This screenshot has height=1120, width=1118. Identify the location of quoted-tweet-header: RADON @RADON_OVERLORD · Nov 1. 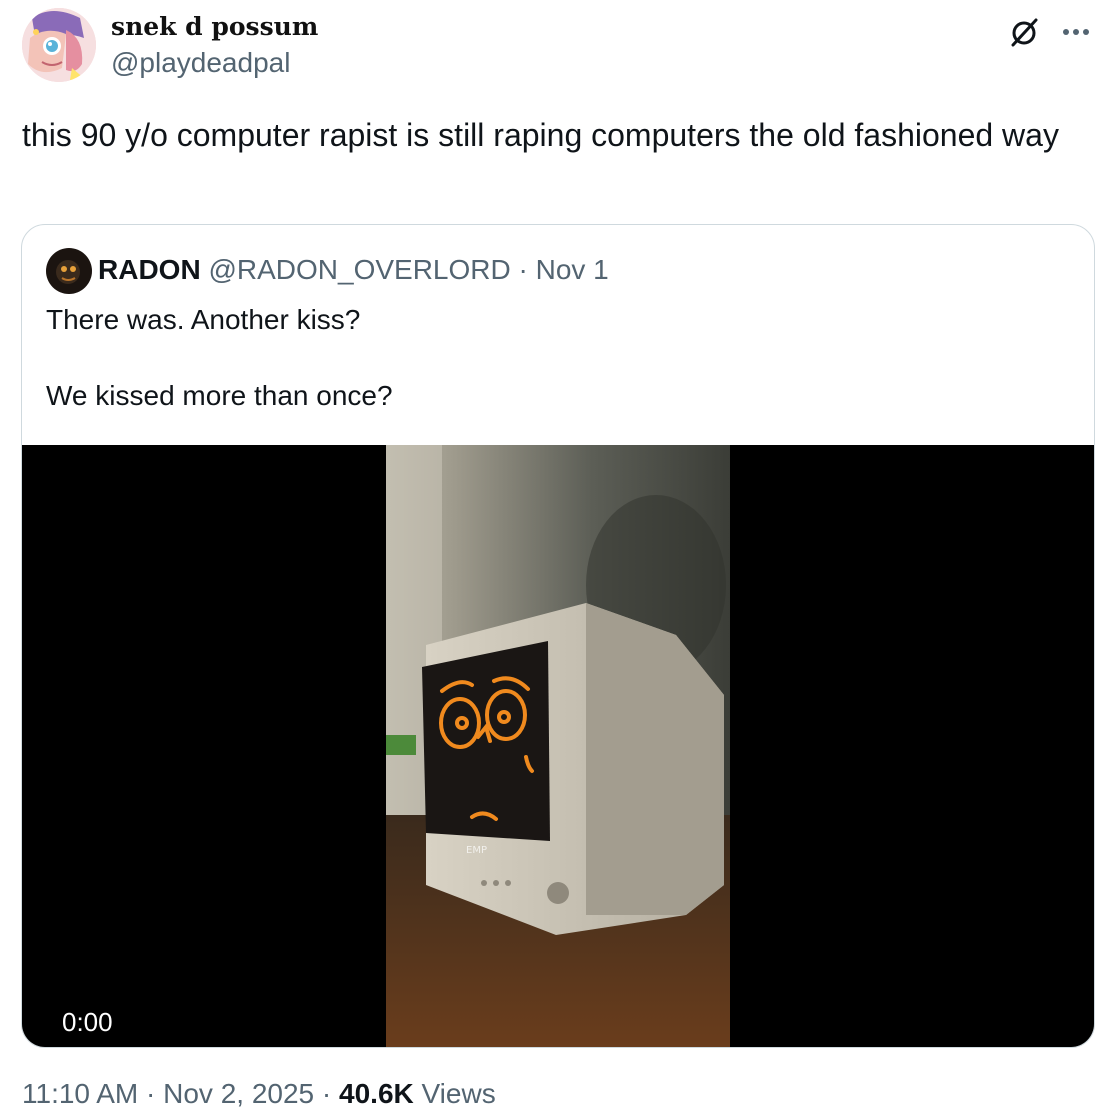
(353, 270).